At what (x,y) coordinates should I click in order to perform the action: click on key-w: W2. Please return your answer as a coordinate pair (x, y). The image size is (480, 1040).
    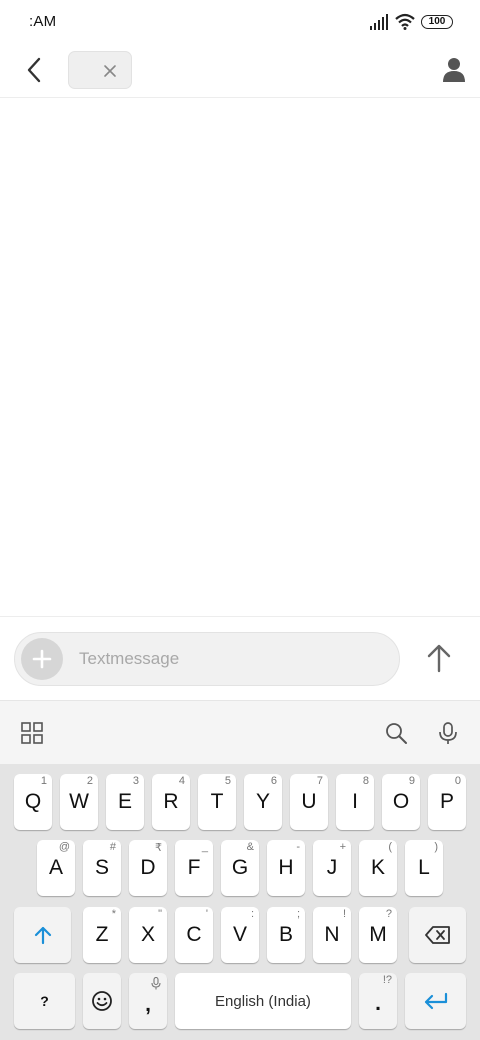
    Looking at the image, I should click on (79, 802).